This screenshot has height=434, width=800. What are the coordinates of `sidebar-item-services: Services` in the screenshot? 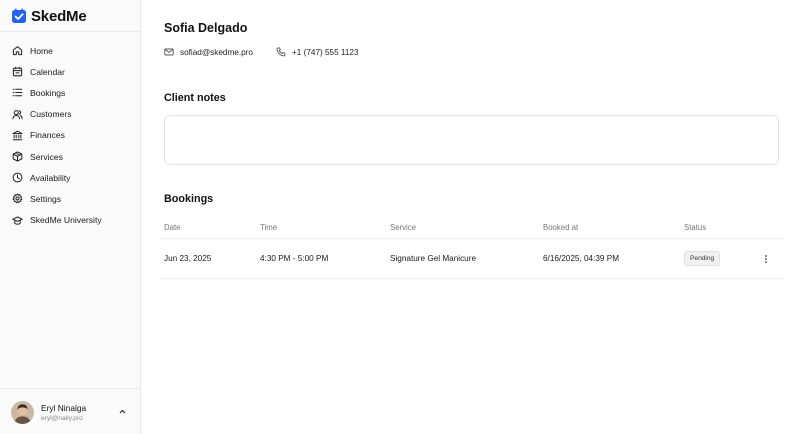 It's located at (70, 156).